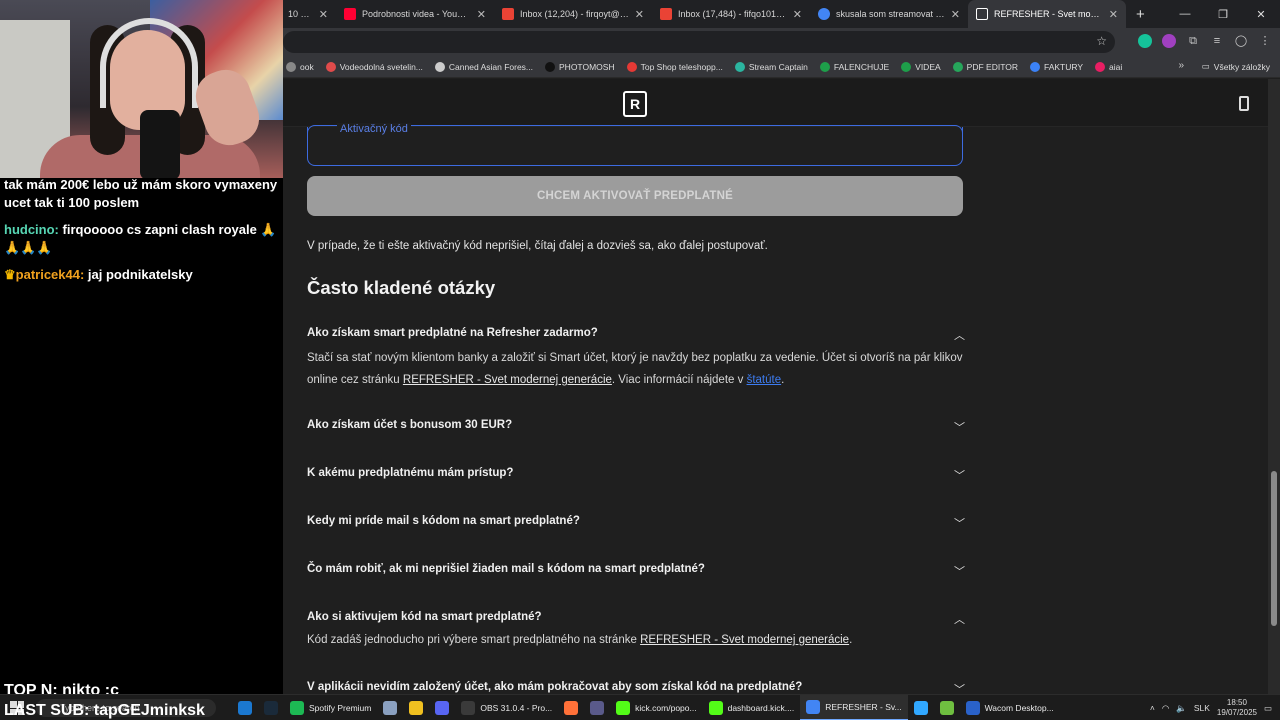 This screenshot has width=1280, height=720. I want to click on statute-link: štatúte, so click(764, 380).